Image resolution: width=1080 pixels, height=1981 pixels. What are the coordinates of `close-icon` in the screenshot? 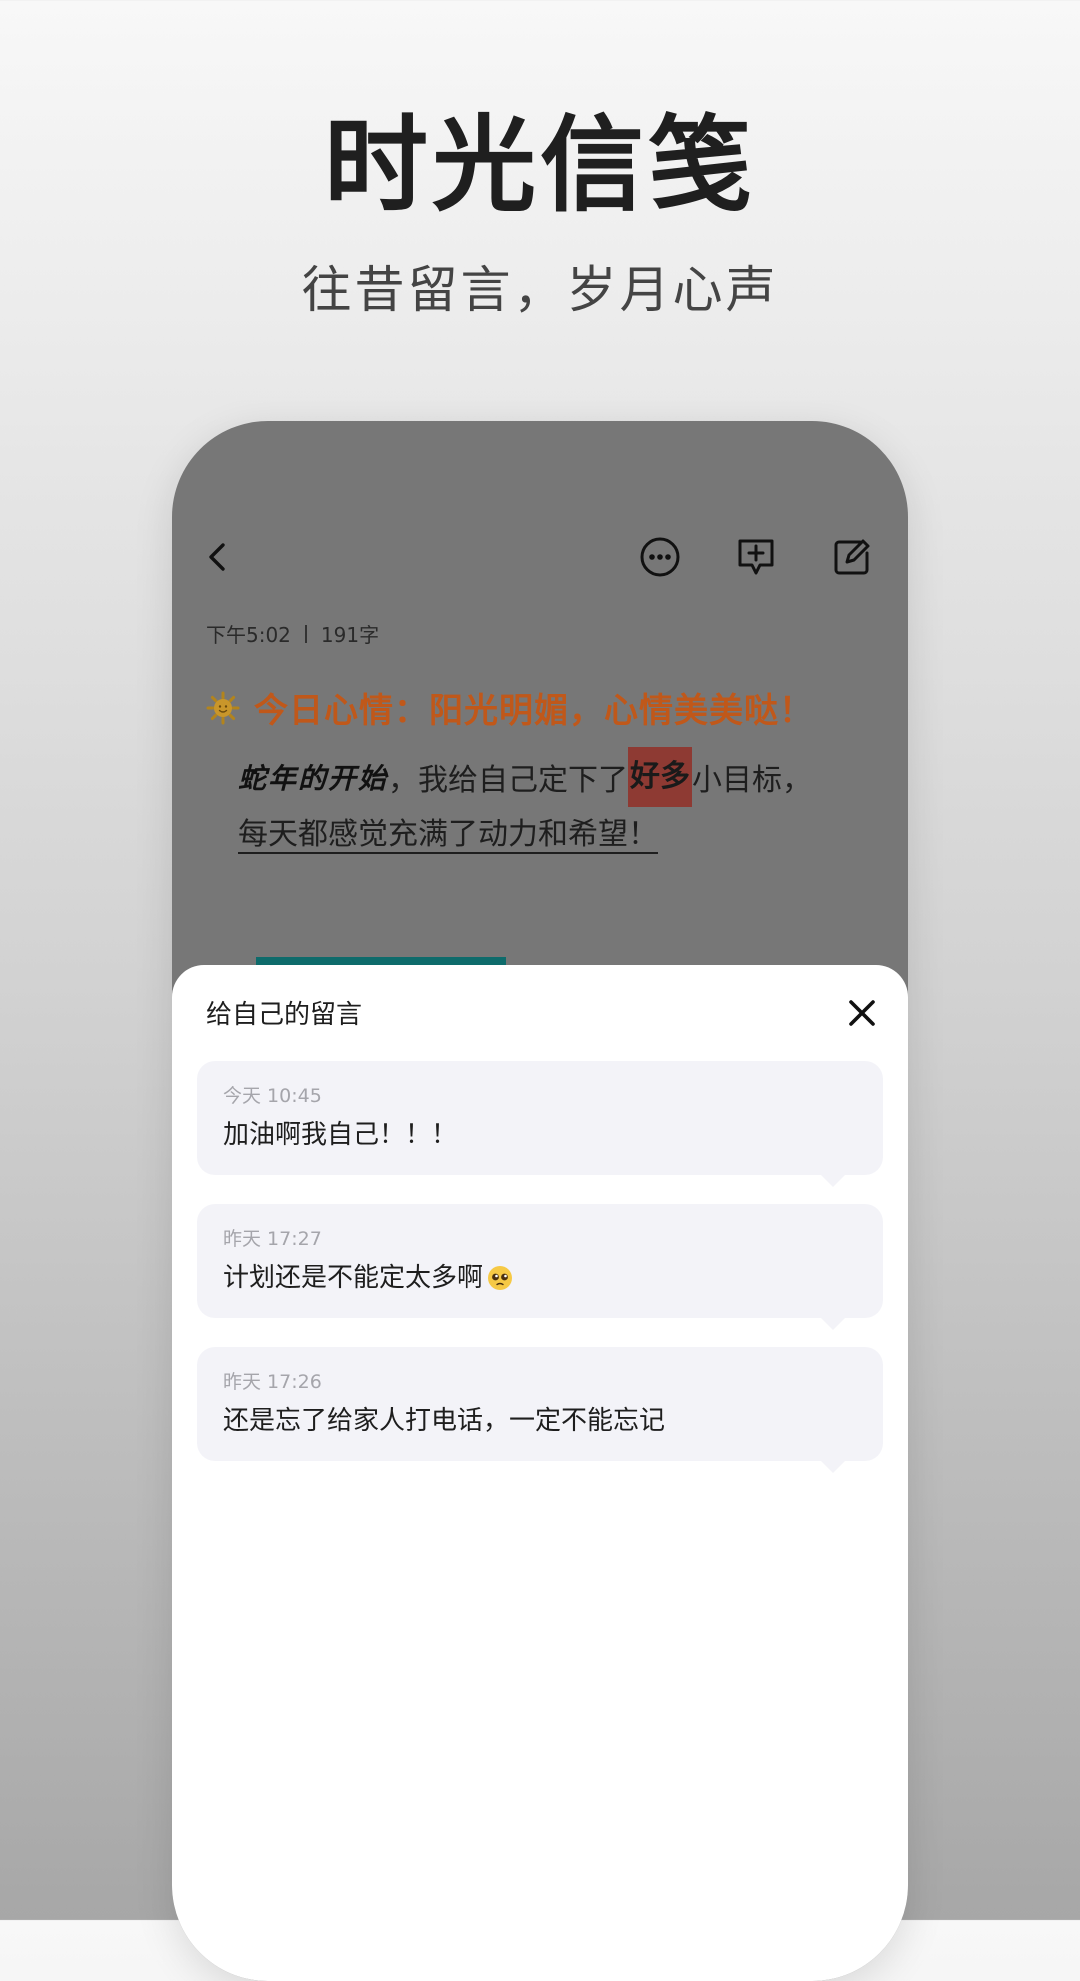 It's located at (862, 1013).